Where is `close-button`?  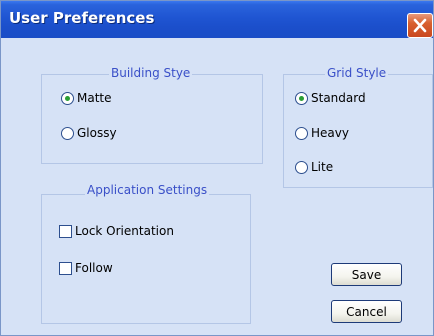
close-button is located at coordinates (420, 25).